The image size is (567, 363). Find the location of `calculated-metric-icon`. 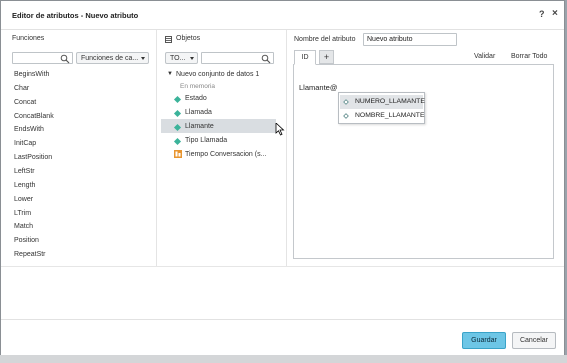

calculated-metric-icon is located at coordinates (178, 154).